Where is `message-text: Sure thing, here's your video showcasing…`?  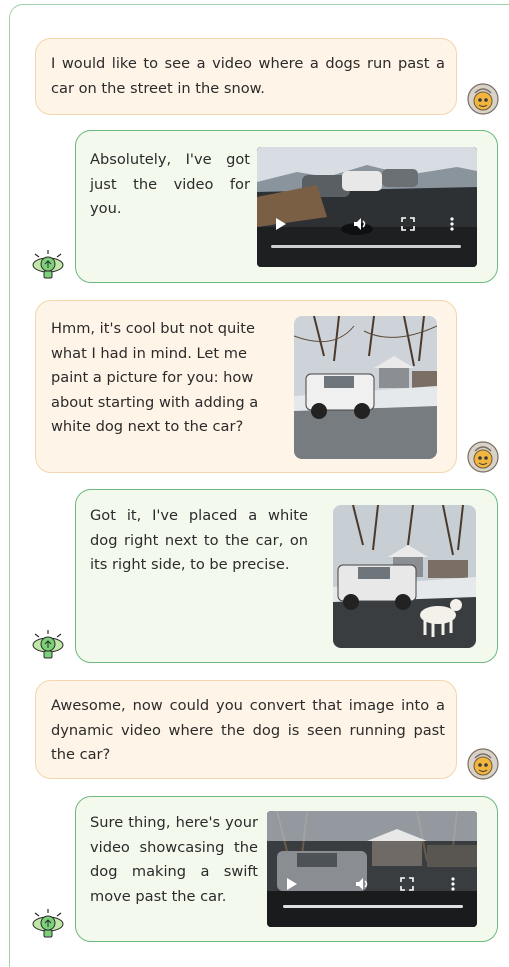
message-text: Sure thing, here's your video showcasing… is located at coordinates (174, 859).